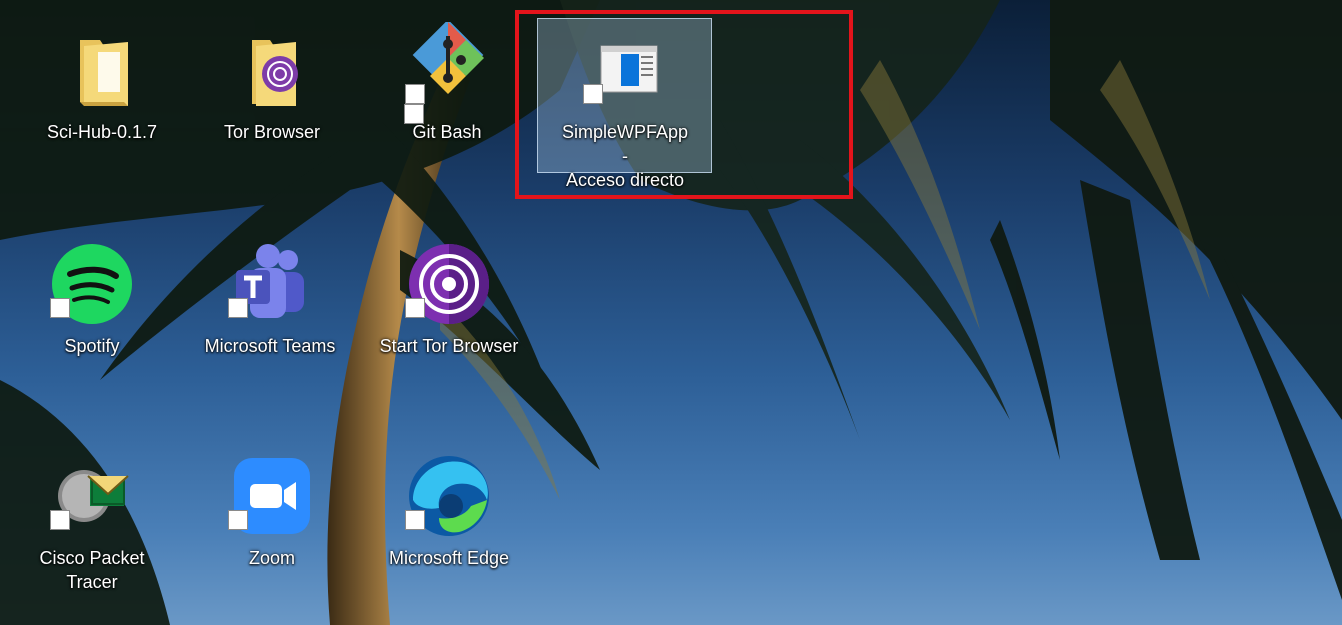  Describe the element at coordinates (272, 530) in the screenshot. I see `desktop-icon-zoom: Zoom` at that location.